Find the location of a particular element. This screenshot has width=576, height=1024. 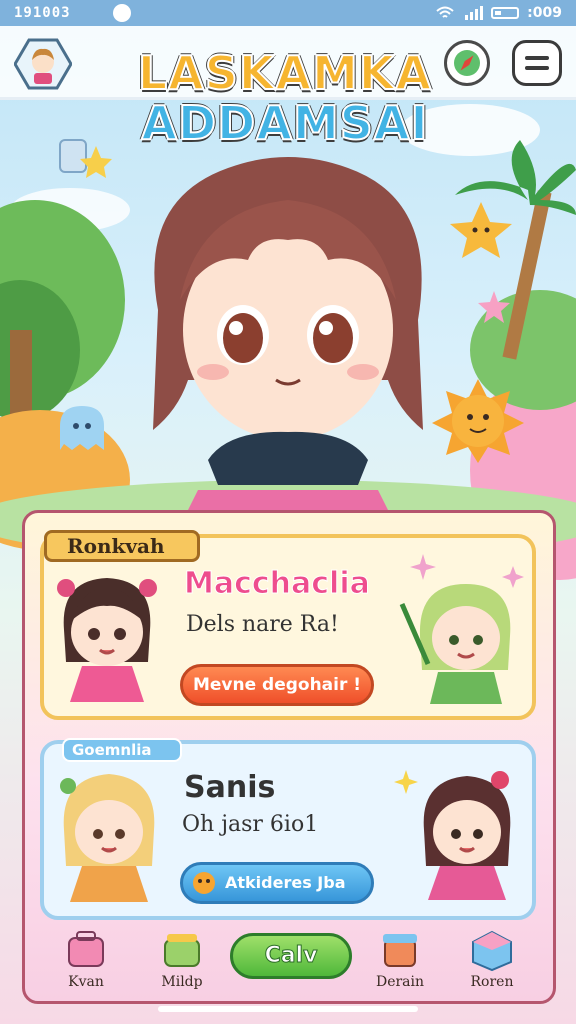

title-line-1: LASKAMKA is located at coordinates (285, 73).